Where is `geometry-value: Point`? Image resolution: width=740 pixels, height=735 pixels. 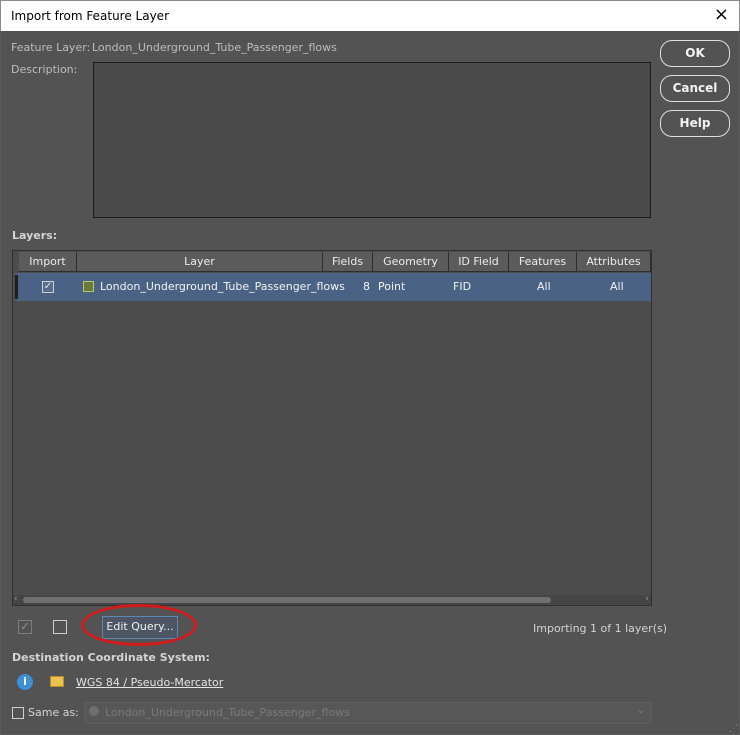 geometry-value: Point is located at coordinates (392, 286).